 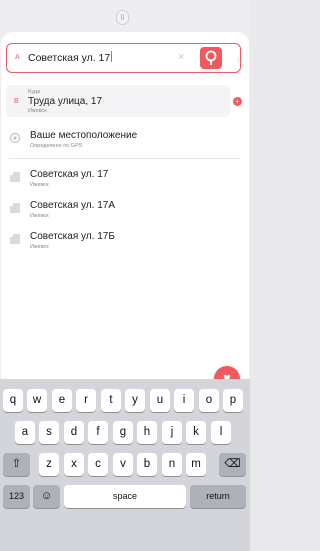 I want to click on destination-field: B Куда Труда улица, 17 Ижевск, so click(x=118, y=101).